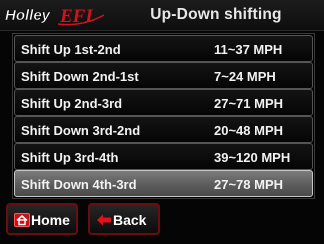 The height and width of the screenshot is (244, 324). I want to click on shift-speed-range: 39~120 MPH, so click(252, 157).